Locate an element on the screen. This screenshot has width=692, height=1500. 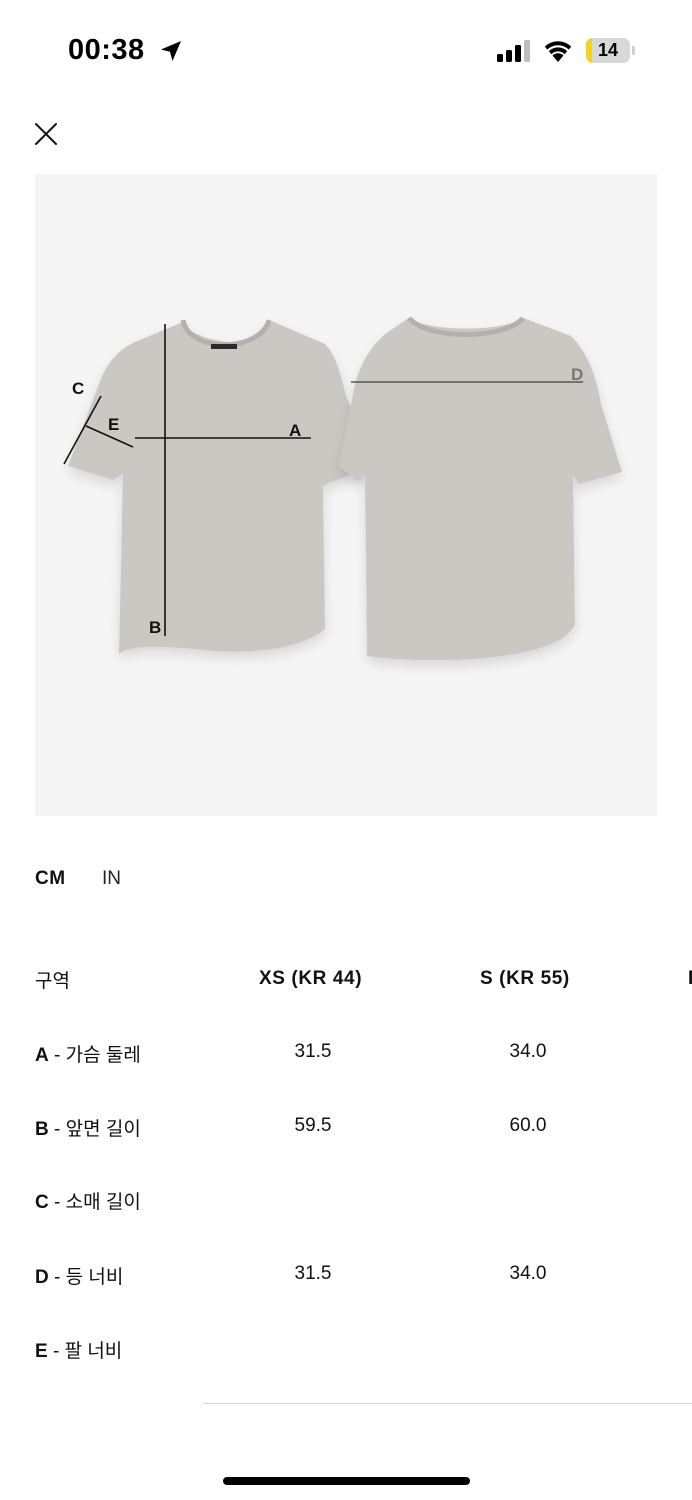
row-name: - 가슴 둘레 is located at coordinates (94, 1055).